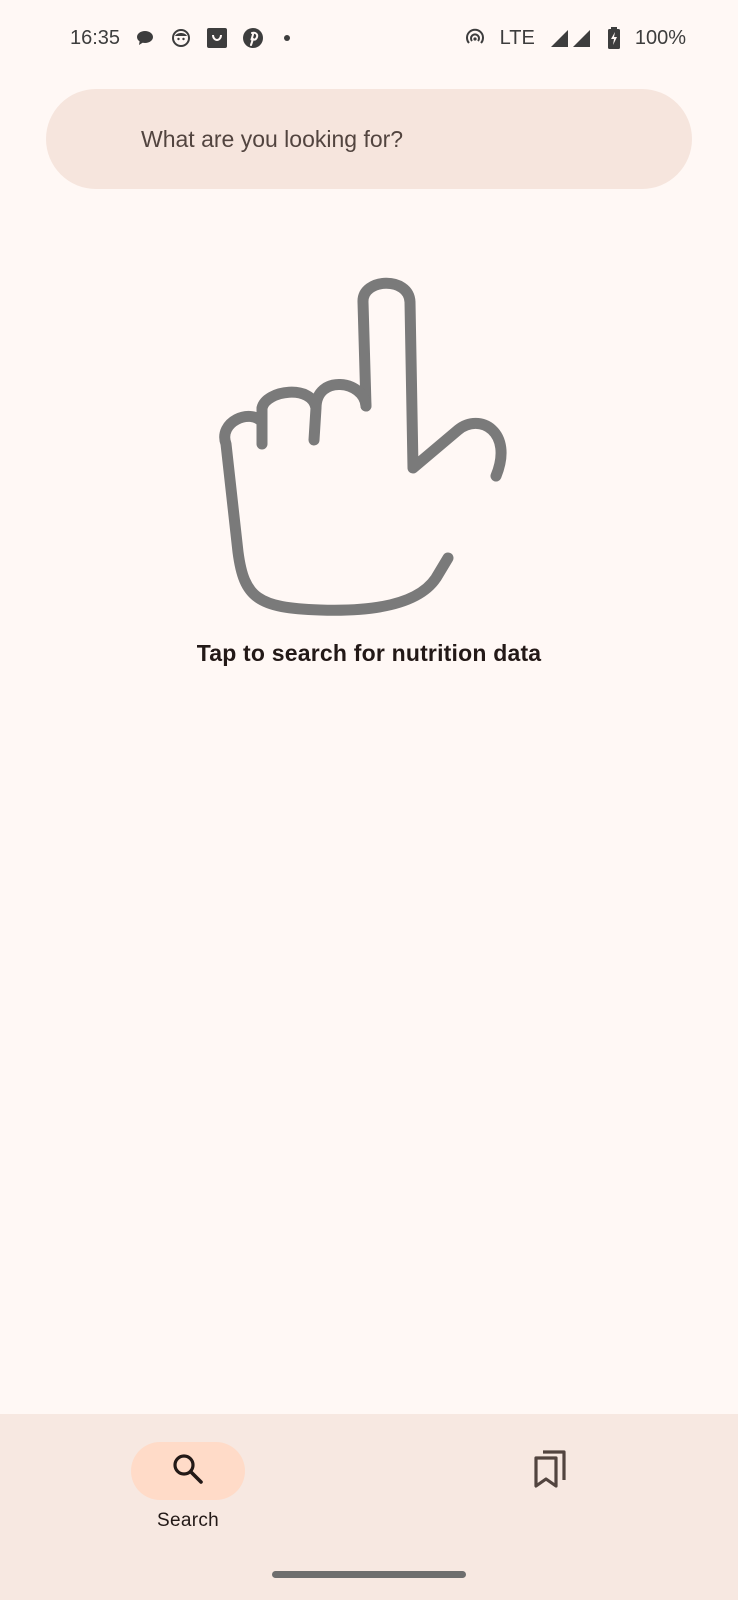 Image resolution: width=738 pixels, height=1600 pixels. I want to click on search-icon, so click(188, 1471).